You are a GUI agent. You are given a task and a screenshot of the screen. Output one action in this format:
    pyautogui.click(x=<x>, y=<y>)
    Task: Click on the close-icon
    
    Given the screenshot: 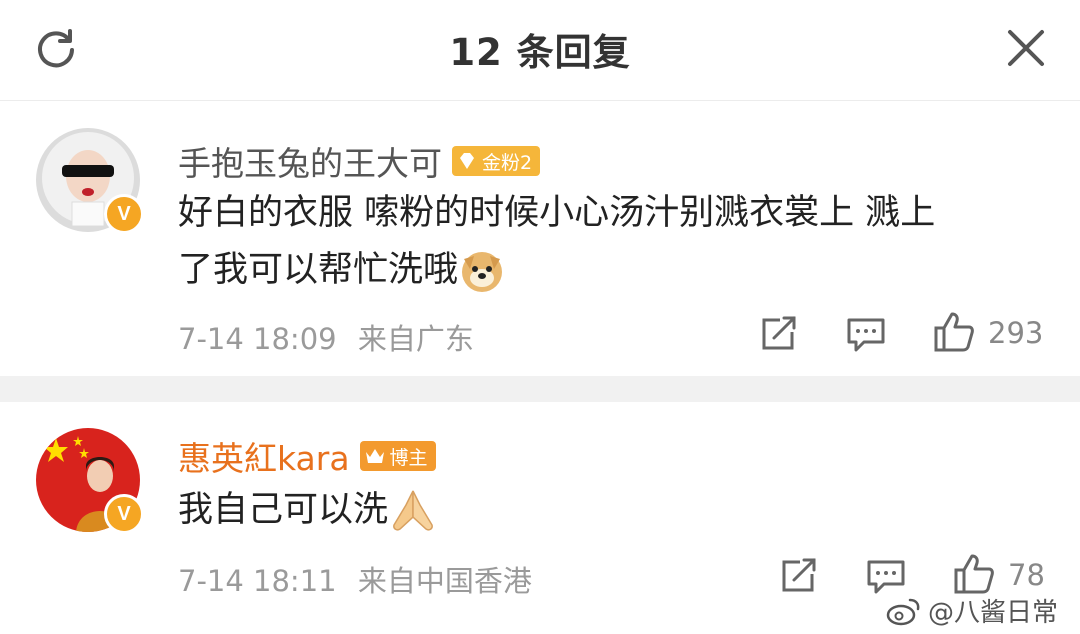 What is the action you would take?
    pyautogui.click(x=1026, y=48)
    